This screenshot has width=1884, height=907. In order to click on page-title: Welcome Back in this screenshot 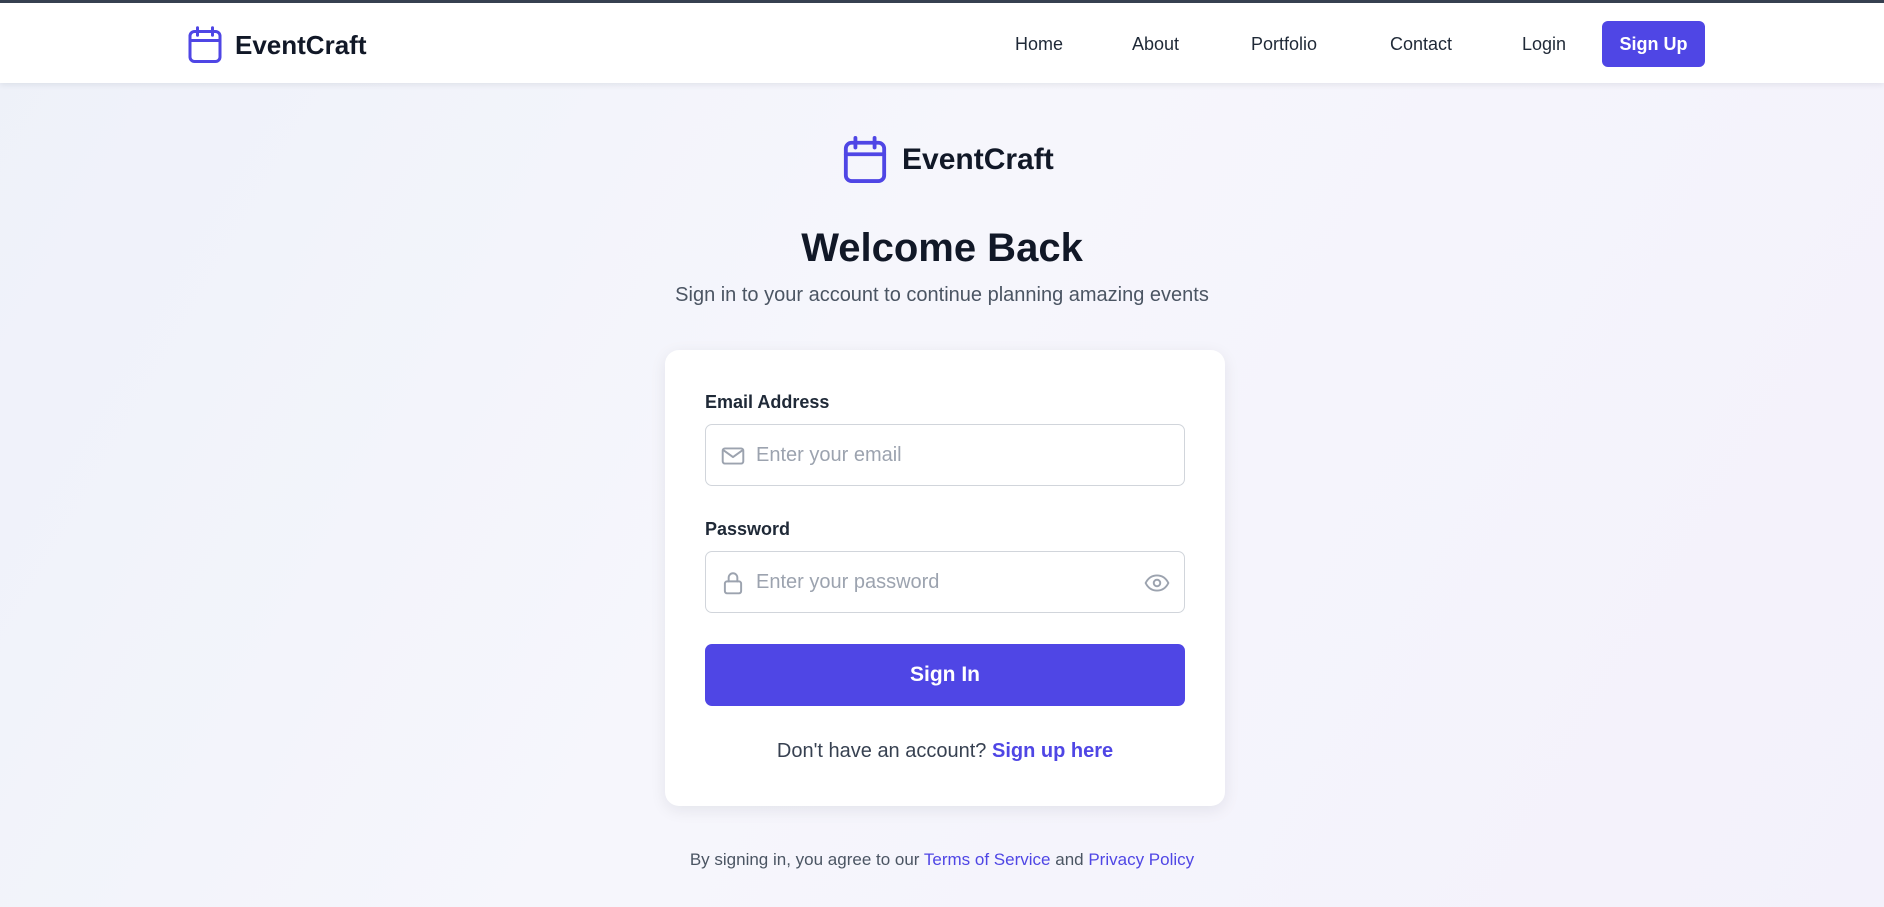, I will do `click(942, 248)`.